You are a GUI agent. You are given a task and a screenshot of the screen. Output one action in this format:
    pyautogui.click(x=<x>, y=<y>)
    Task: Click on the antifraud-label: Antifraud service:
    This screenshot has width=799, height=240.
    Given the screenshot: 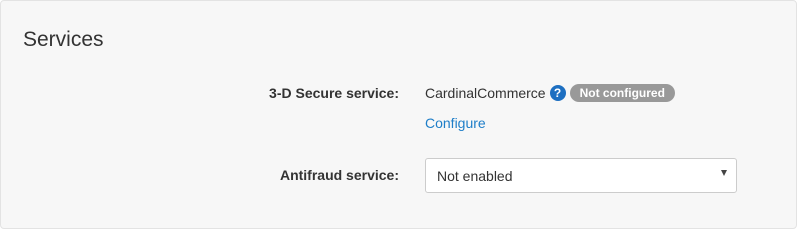 What is the action you would take?
    pyautogui.click(x=339, y=175)
    